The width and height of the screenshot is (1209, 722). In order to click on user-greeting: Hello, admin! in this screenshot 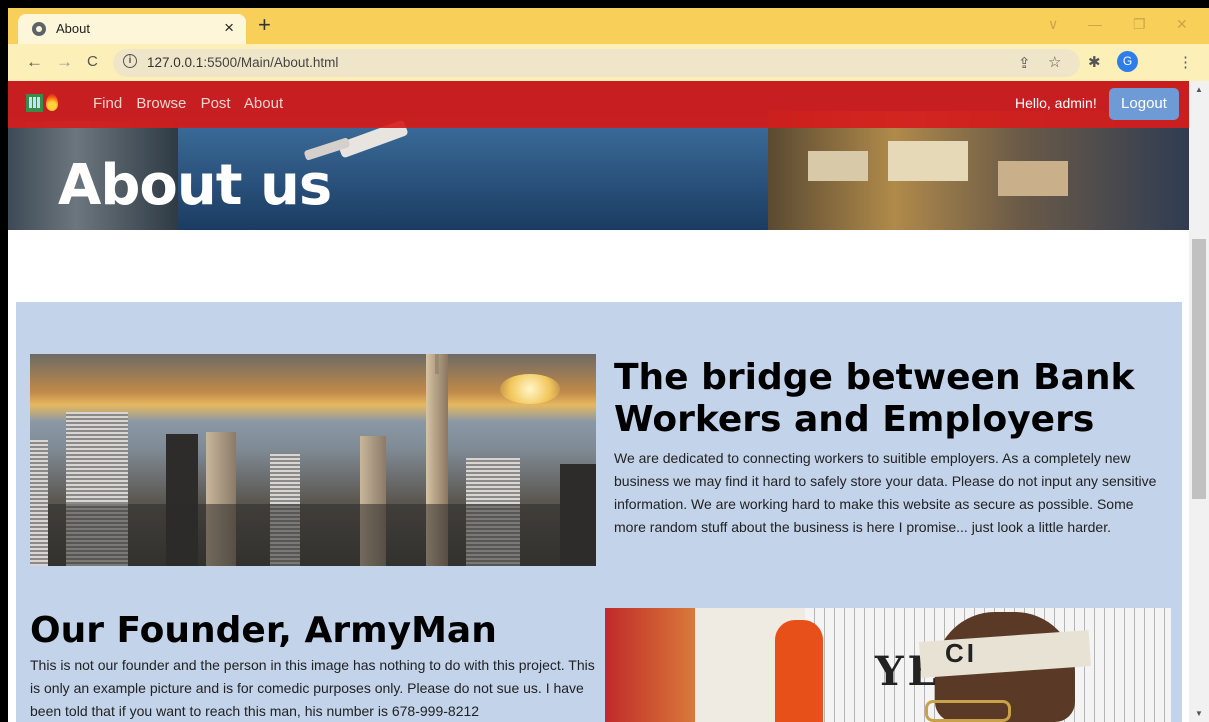, I will do `click(1056, 103)`.